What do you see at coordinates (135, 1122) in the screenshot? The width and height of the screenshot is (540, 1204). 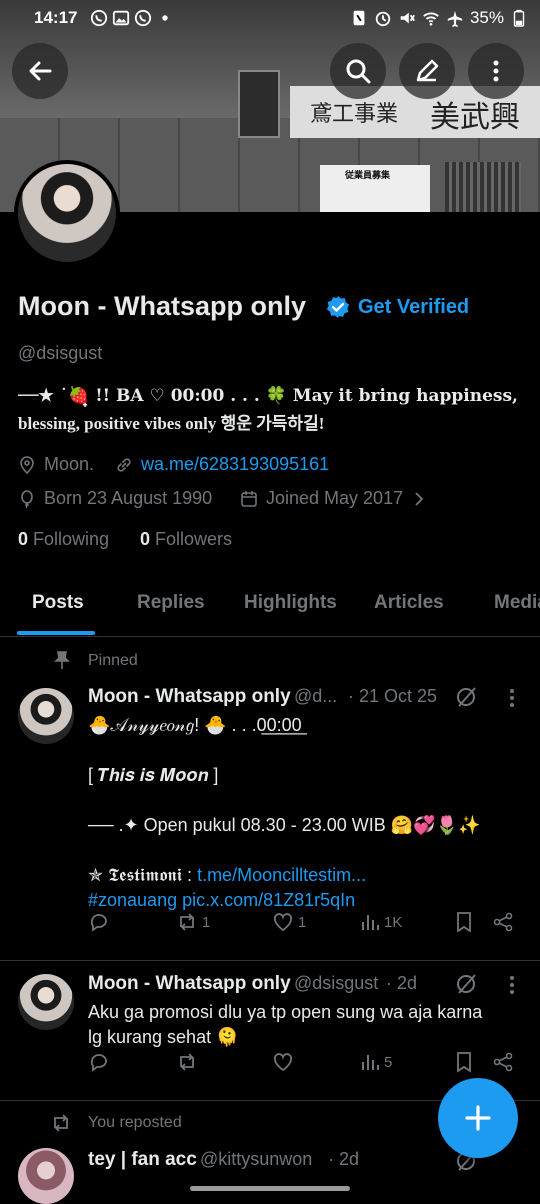 I see `reposted-label: You reposted` at bounding box center [135, 1122].